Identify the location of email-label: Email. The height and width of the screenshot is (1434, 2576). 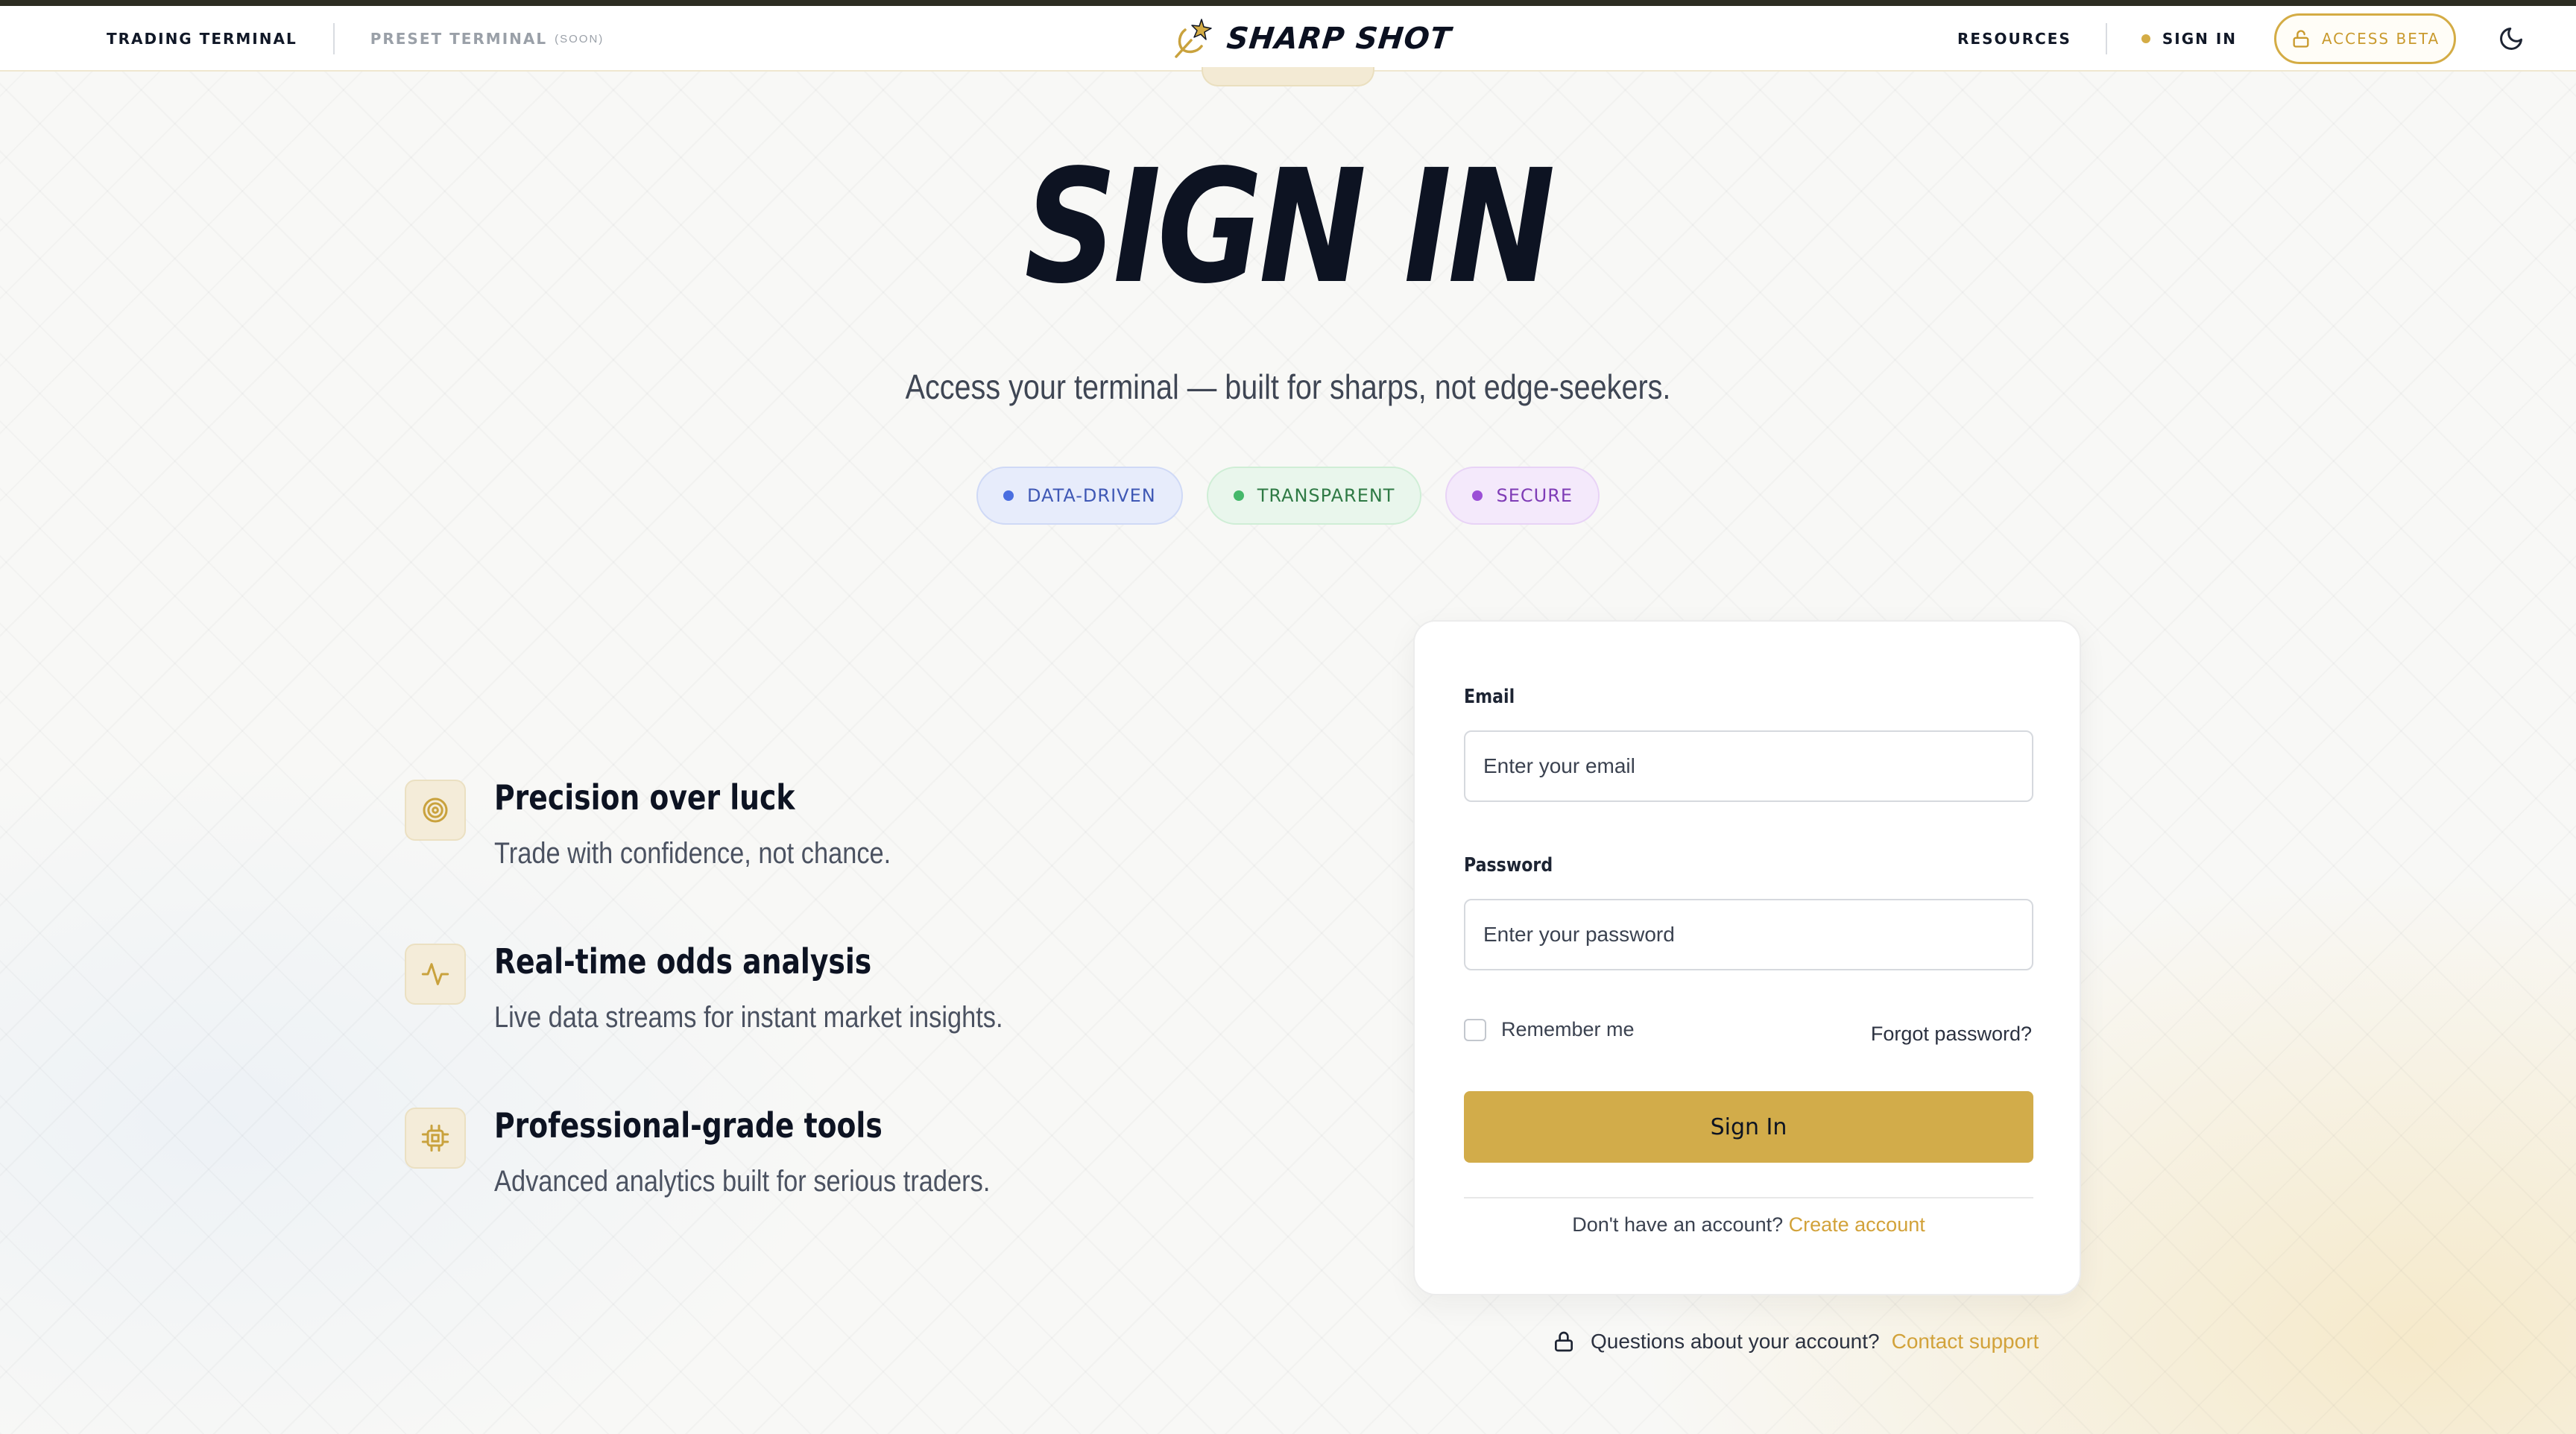
(1489, 697).